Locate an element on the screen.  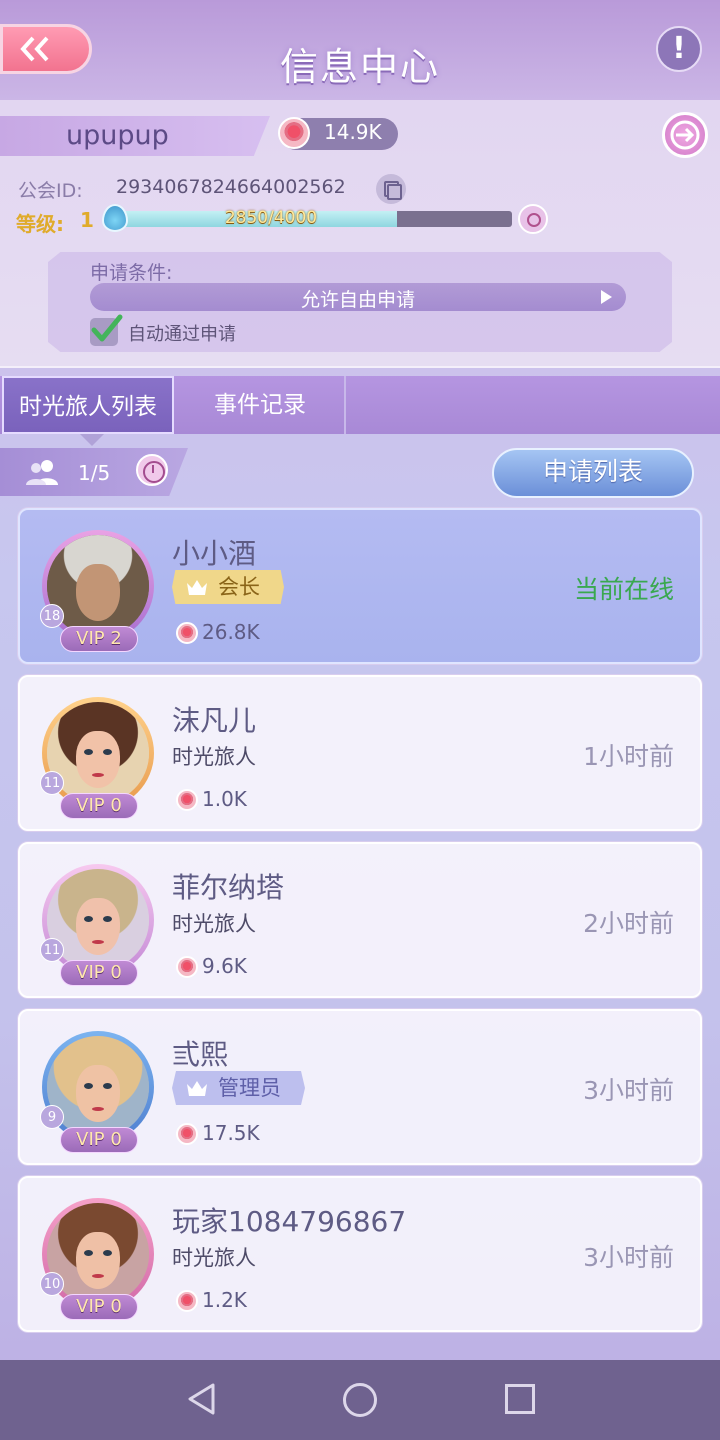
system-navigation-bar is located at coordinates (360, 1400).